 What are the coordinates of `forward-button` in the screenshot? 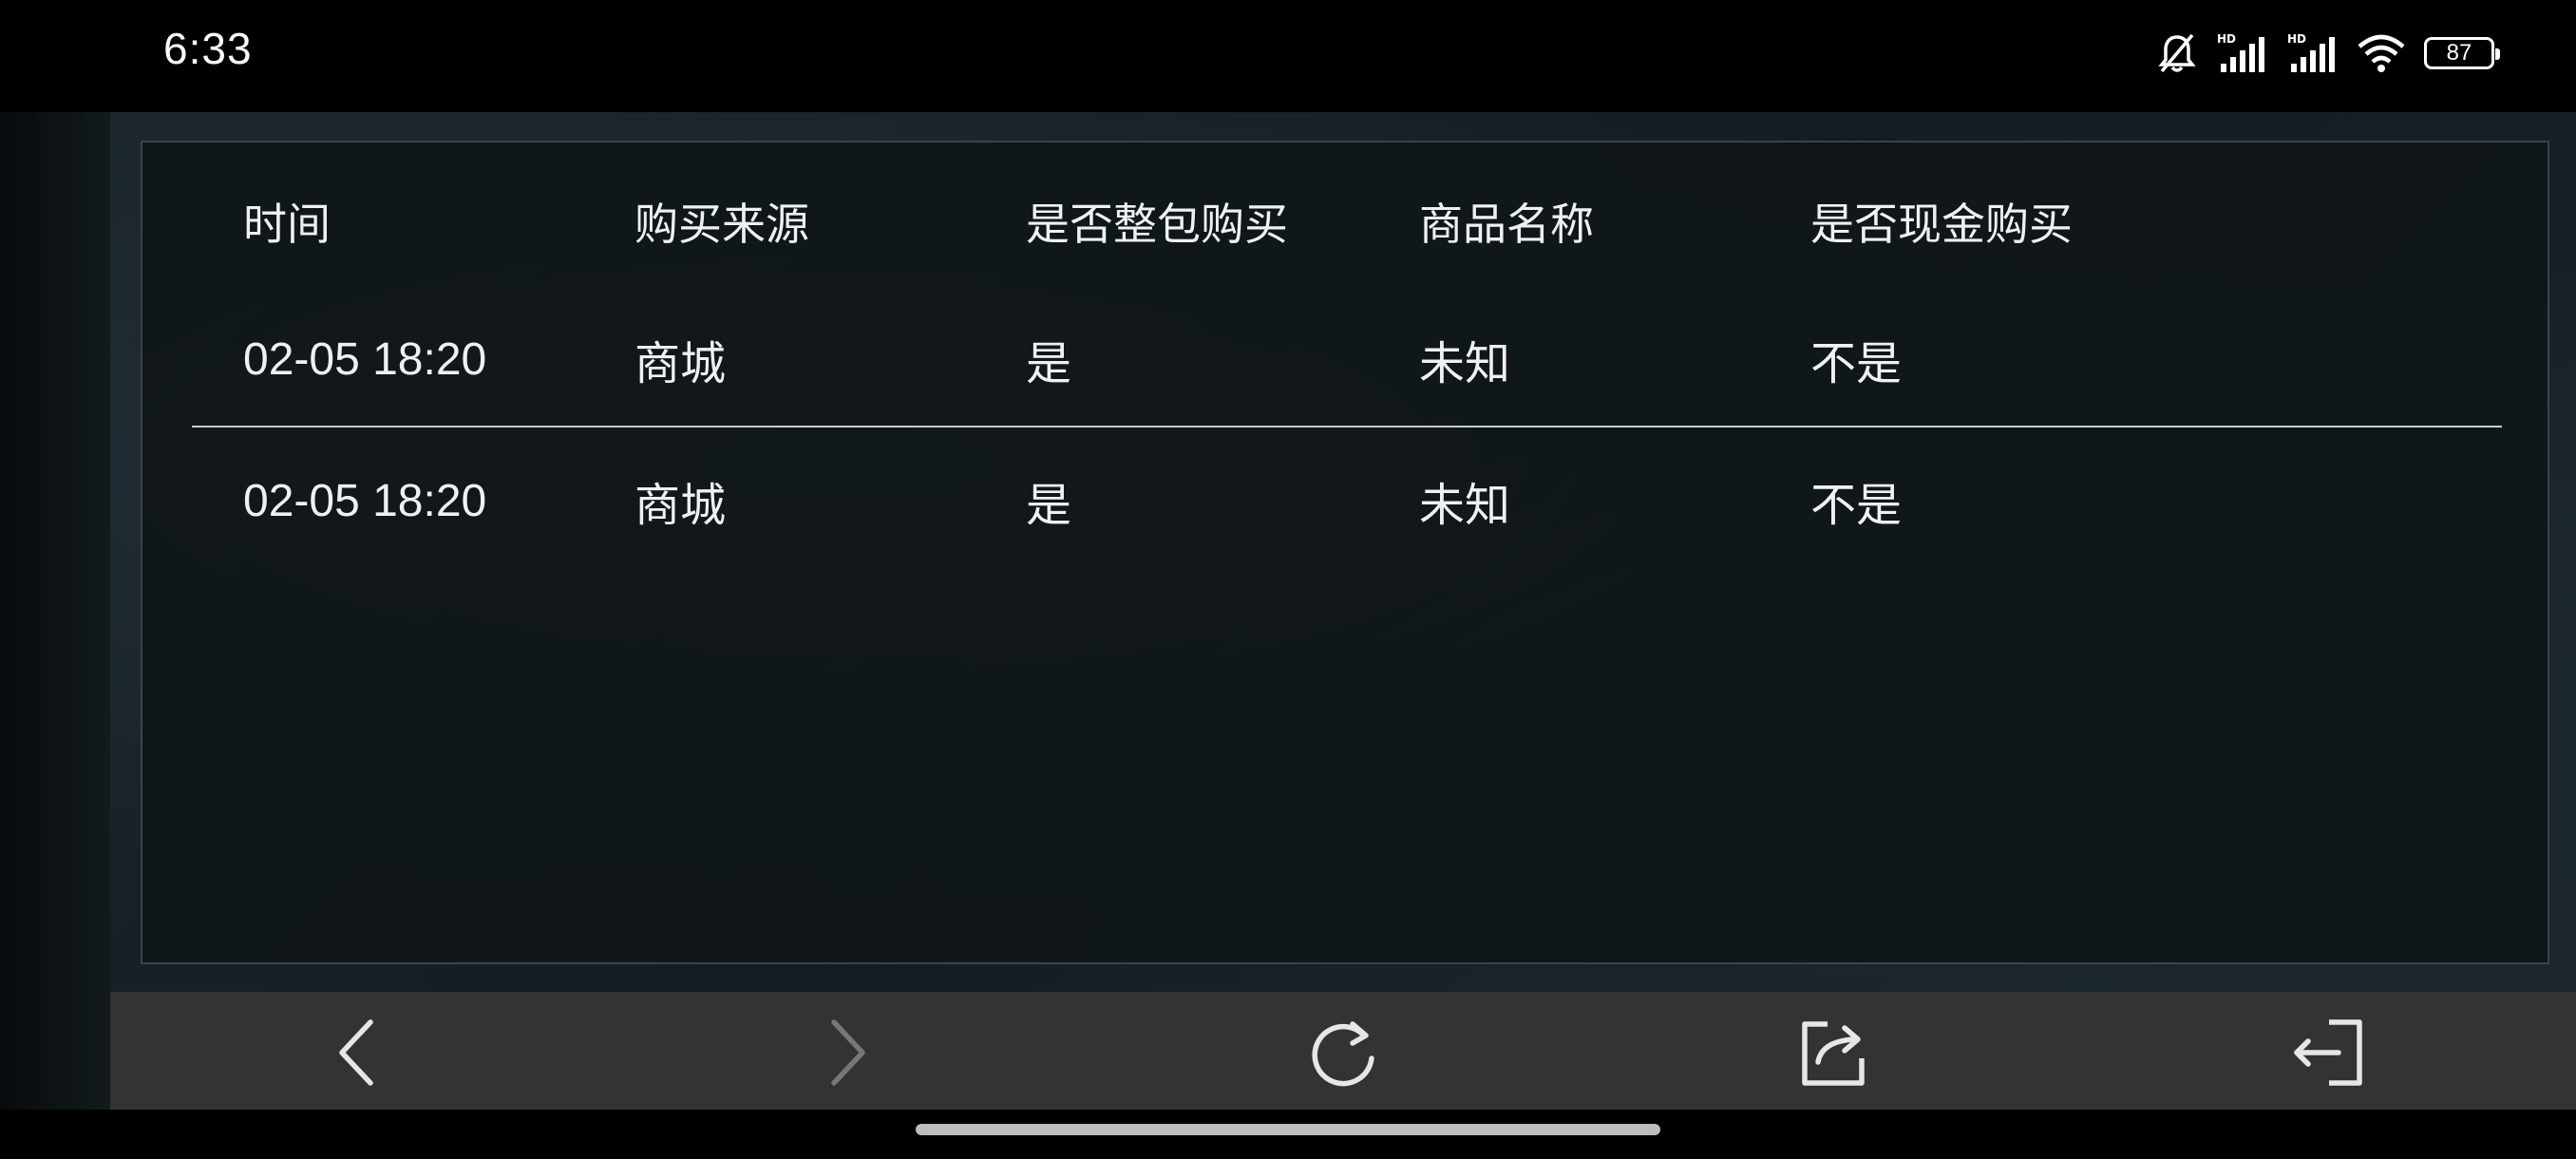 It's located at (847, 1052).